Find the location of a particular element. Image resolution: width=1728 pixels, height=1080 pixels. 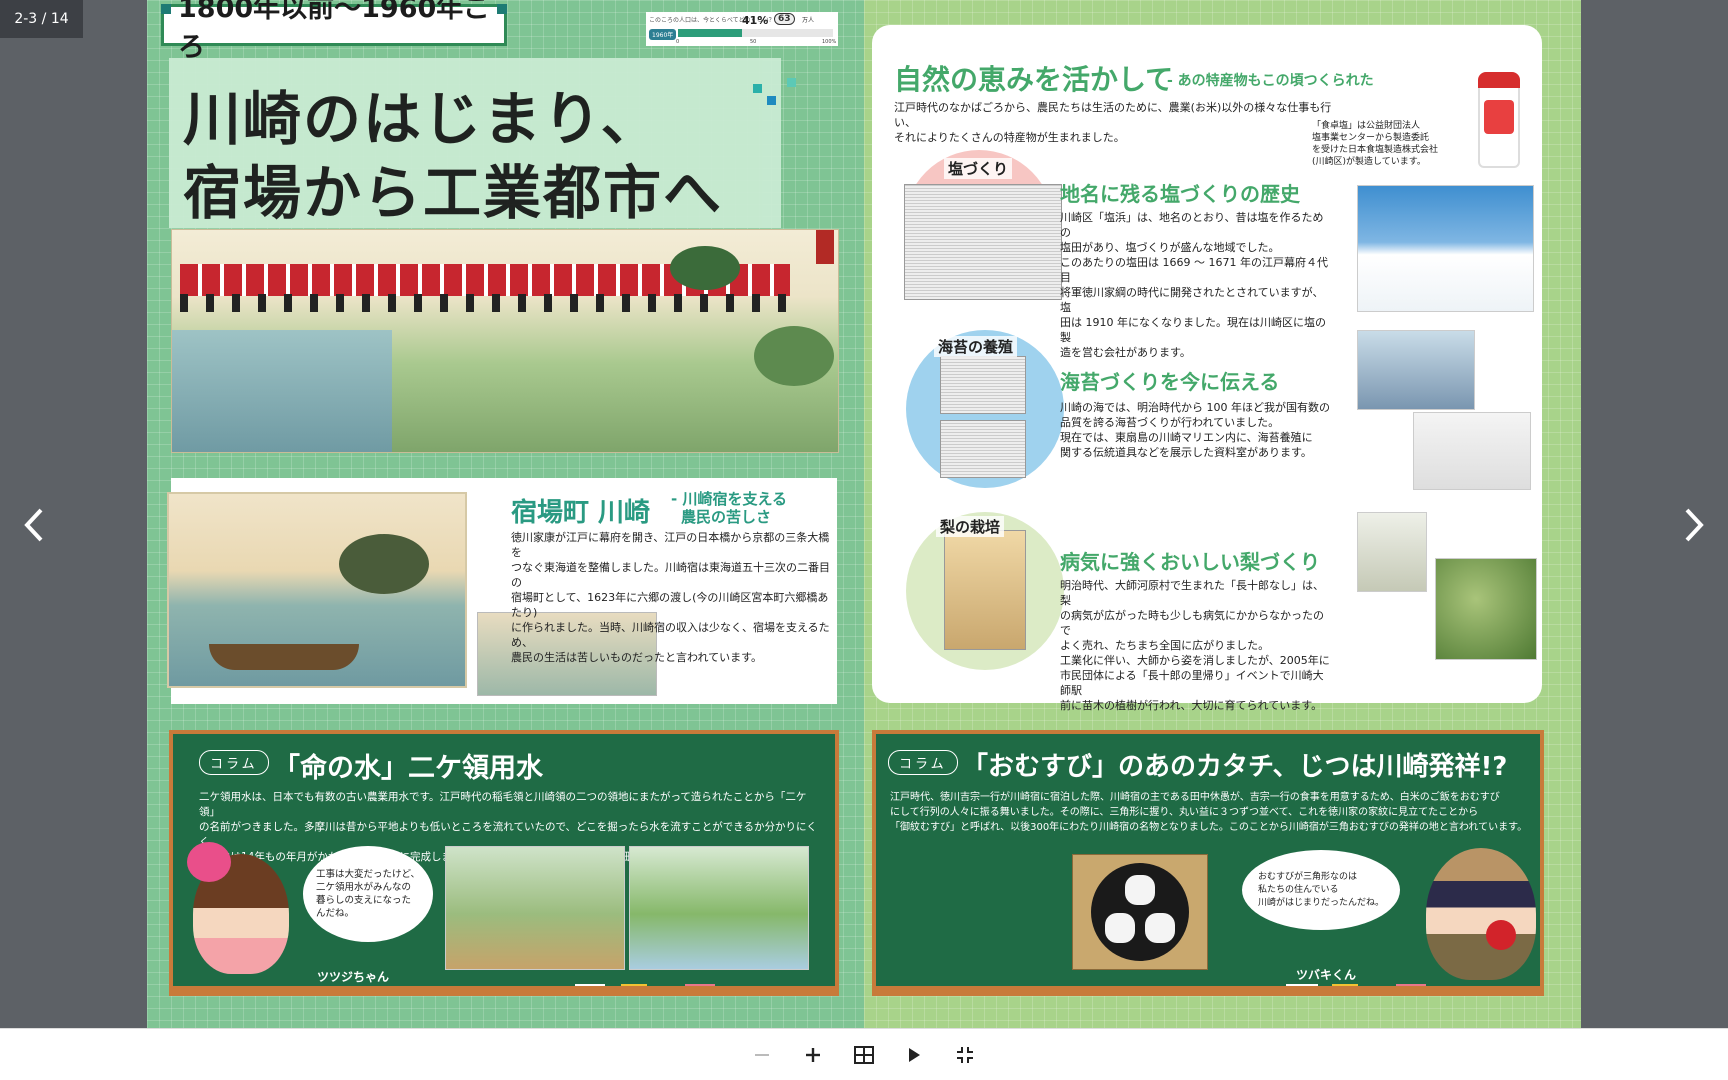

salt-body-line: 将軍徳川家綱の時代に開発されたとされていますが、塩 is located at coordinates (1192, 300).